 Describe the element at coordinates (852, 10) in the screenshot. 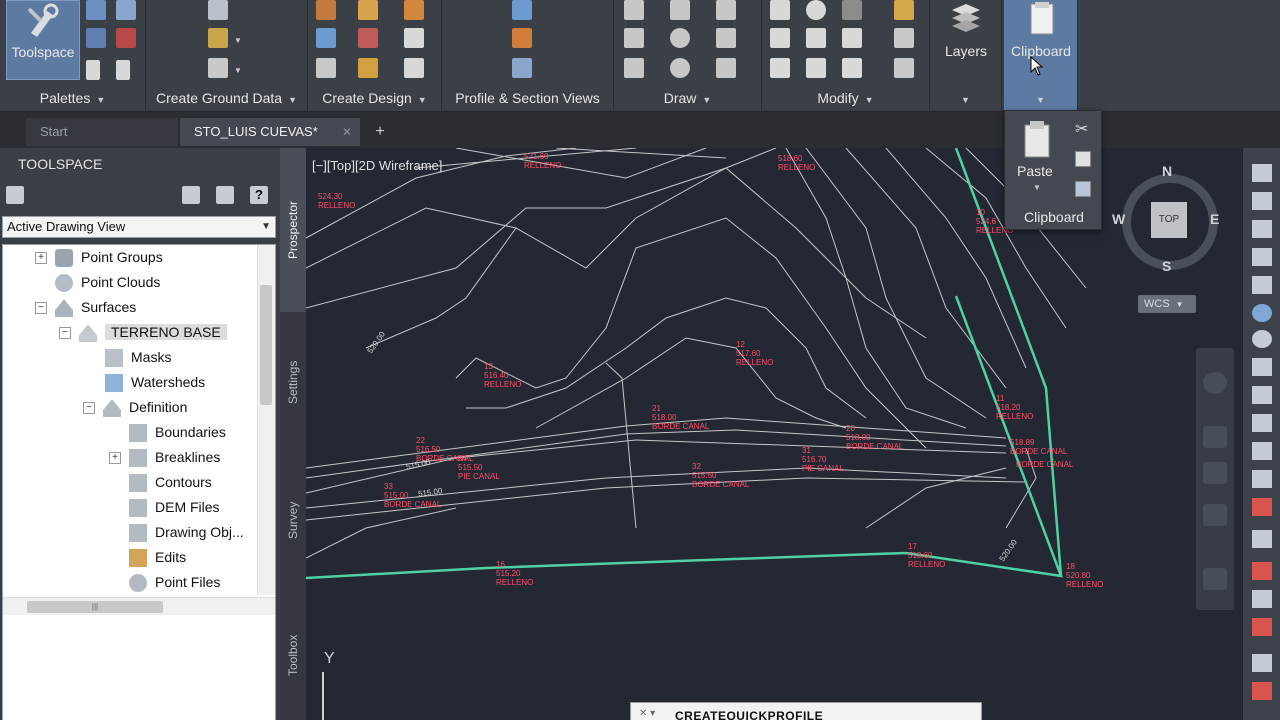

I see `trim-icon` at that location.